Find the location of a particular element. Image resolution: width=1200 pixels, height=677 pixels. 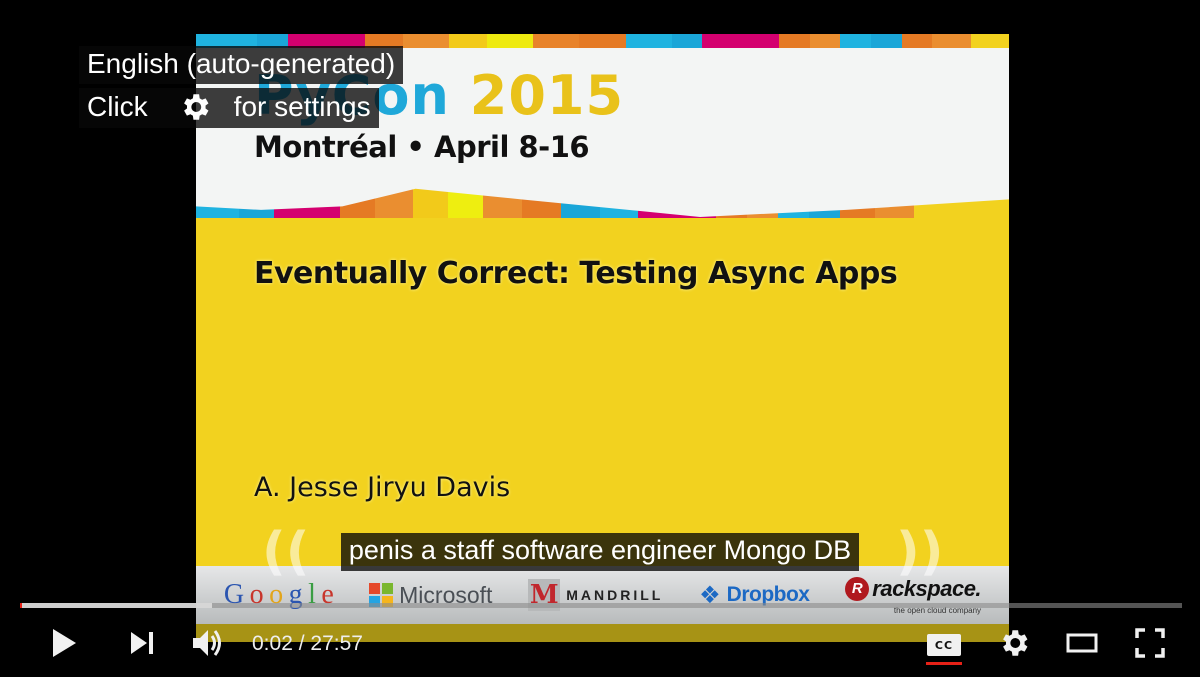

theater-mode-button is located at coordinates (1082, 645).